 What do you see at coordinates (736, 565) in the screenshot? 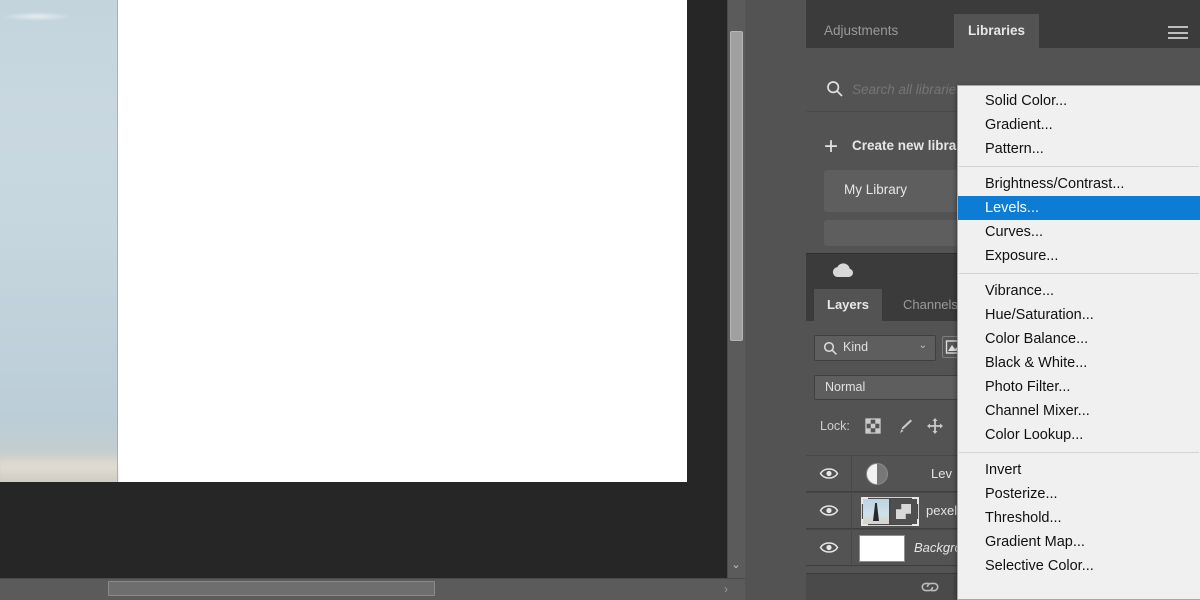
I see `scroll-down-arrow-icon: ⌄` at bounding box center [736, 565].